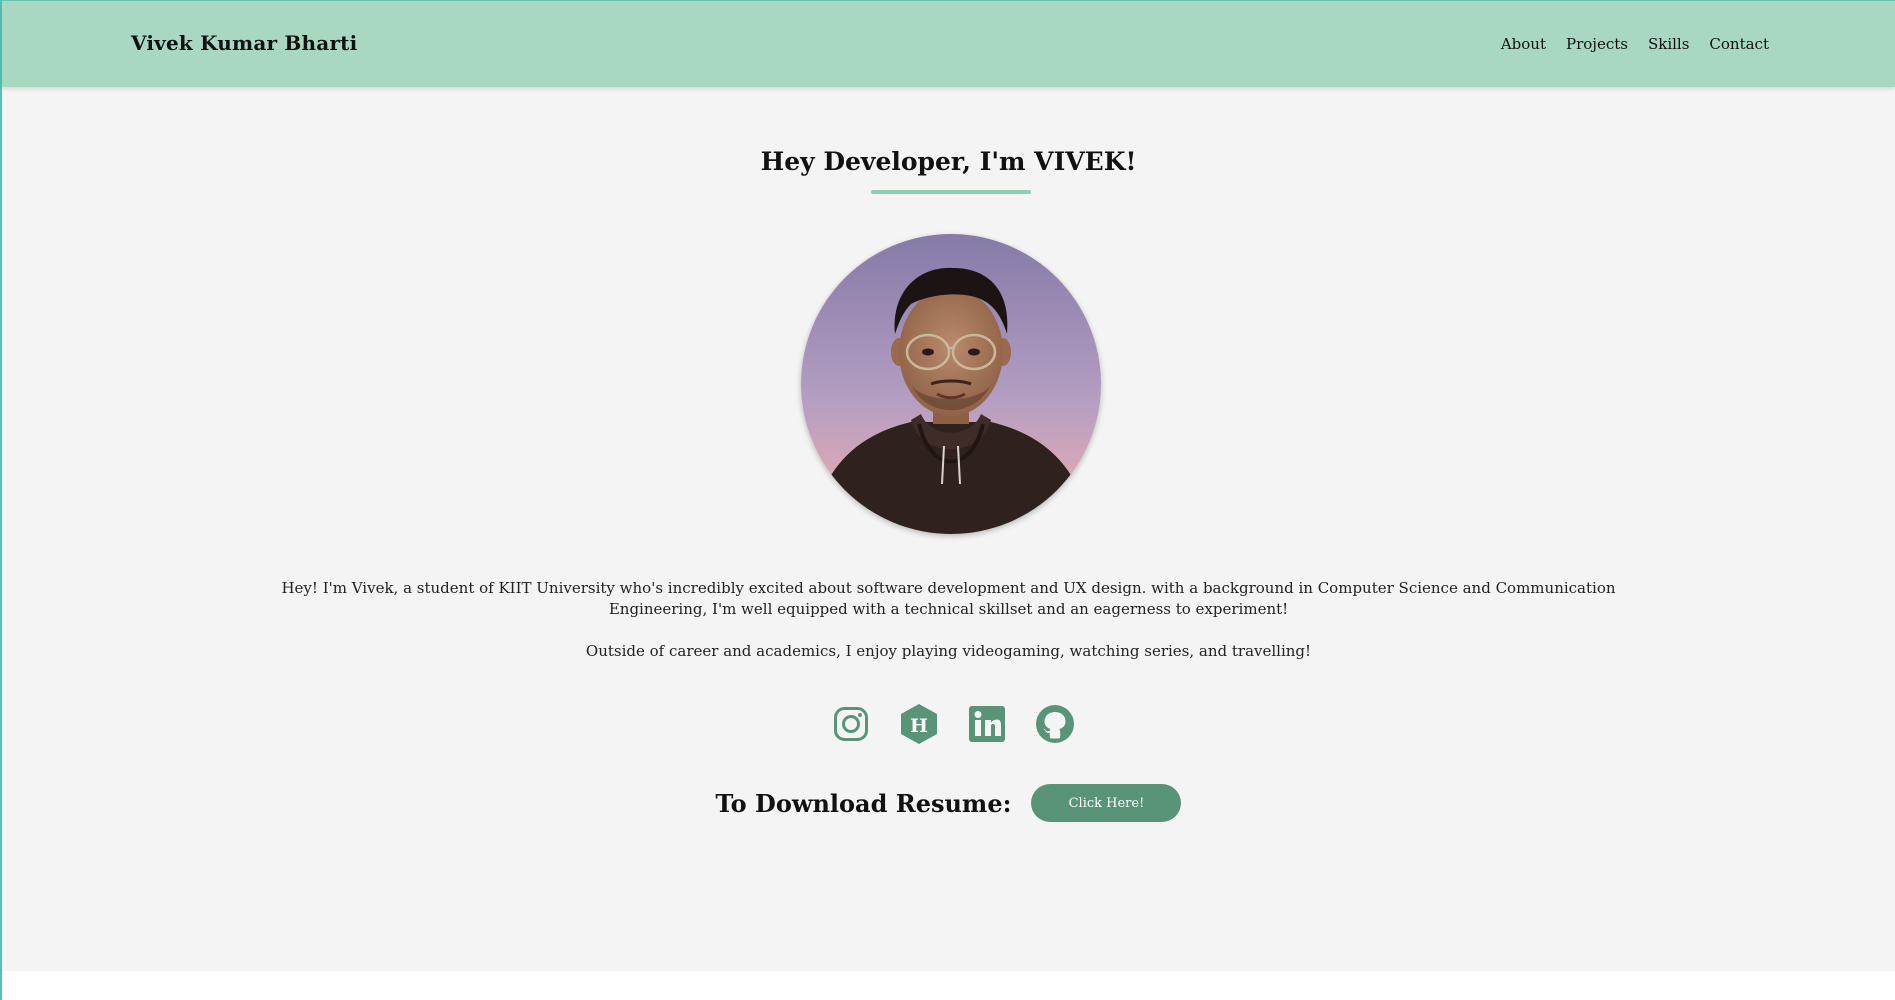 The width and height of the screenshot is (1895, 1000). Describe the element at coordinates (851, 724) in the screenshot. I see `instagram-icon` at that location.